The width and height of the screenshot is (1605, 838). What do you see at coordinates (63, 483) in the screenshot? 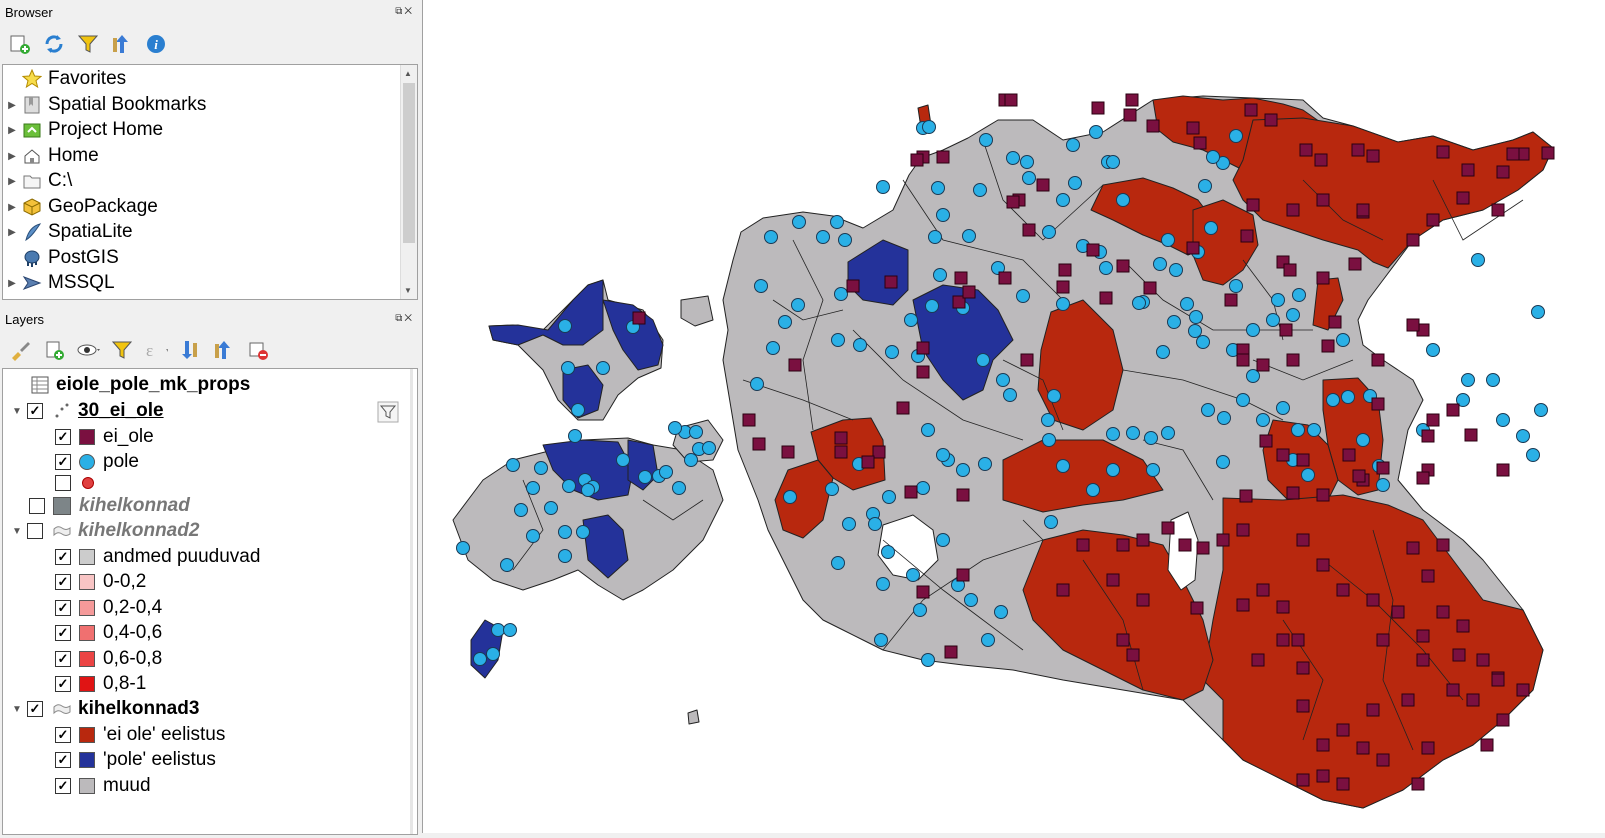
I see `legend-checkbox` at bounding box center [63, 483].